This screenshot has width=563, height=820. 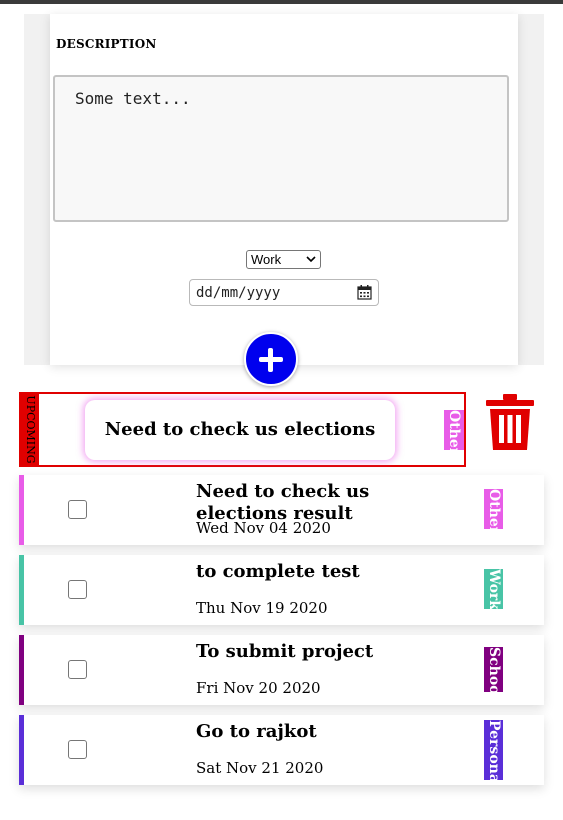 I want to click on category-select: Work, so click(x=283, y=259).